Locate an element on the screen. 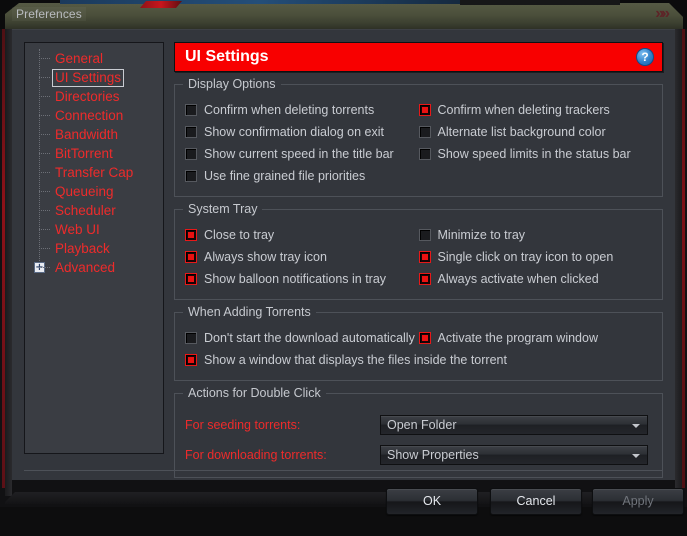  title-bar-red-marker is located at coordinates (161, 4).